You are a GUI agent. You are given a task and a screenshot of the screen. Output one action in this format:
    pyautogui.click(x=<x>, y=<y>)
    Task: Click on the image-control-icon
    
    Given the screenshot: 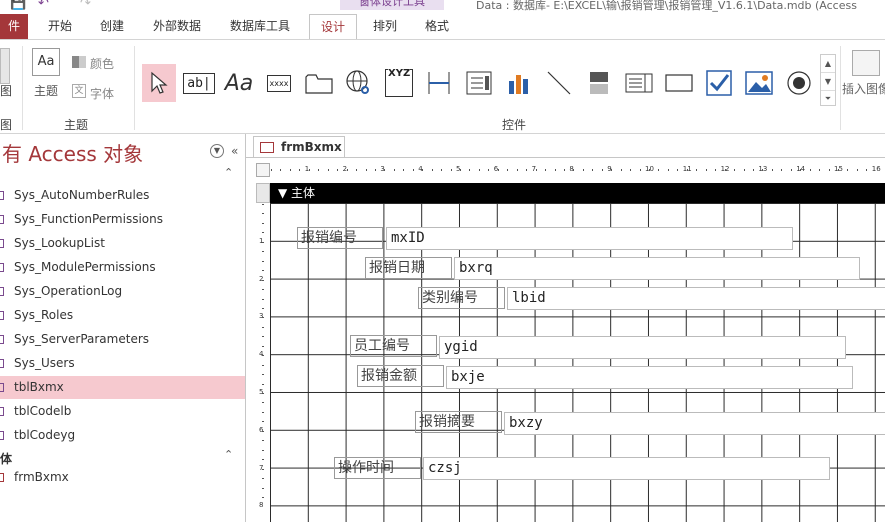 What is the action you would take?
    pyautogui.click(x=759, y=83)
    